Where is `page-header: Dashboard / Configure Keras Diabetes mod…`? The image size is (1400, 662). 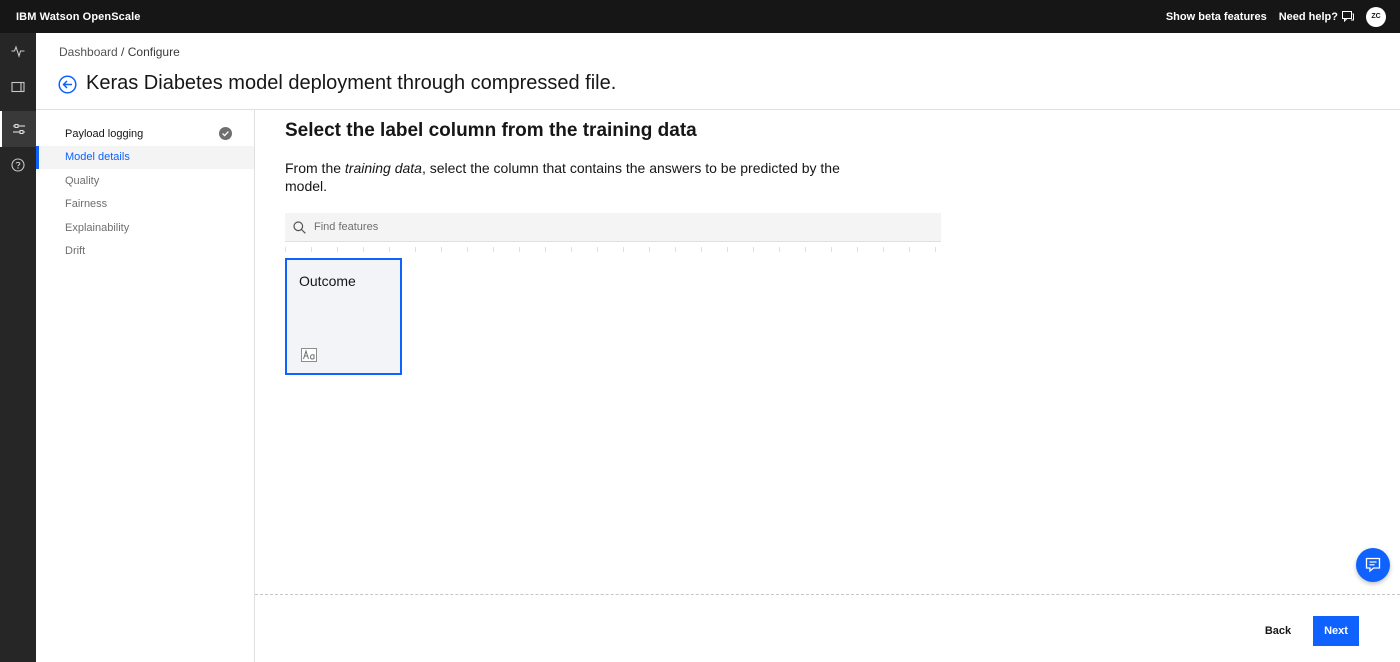
page-header: Dashboard / Configure Keras Diabetes mod… is located at coordinates (718, 71).